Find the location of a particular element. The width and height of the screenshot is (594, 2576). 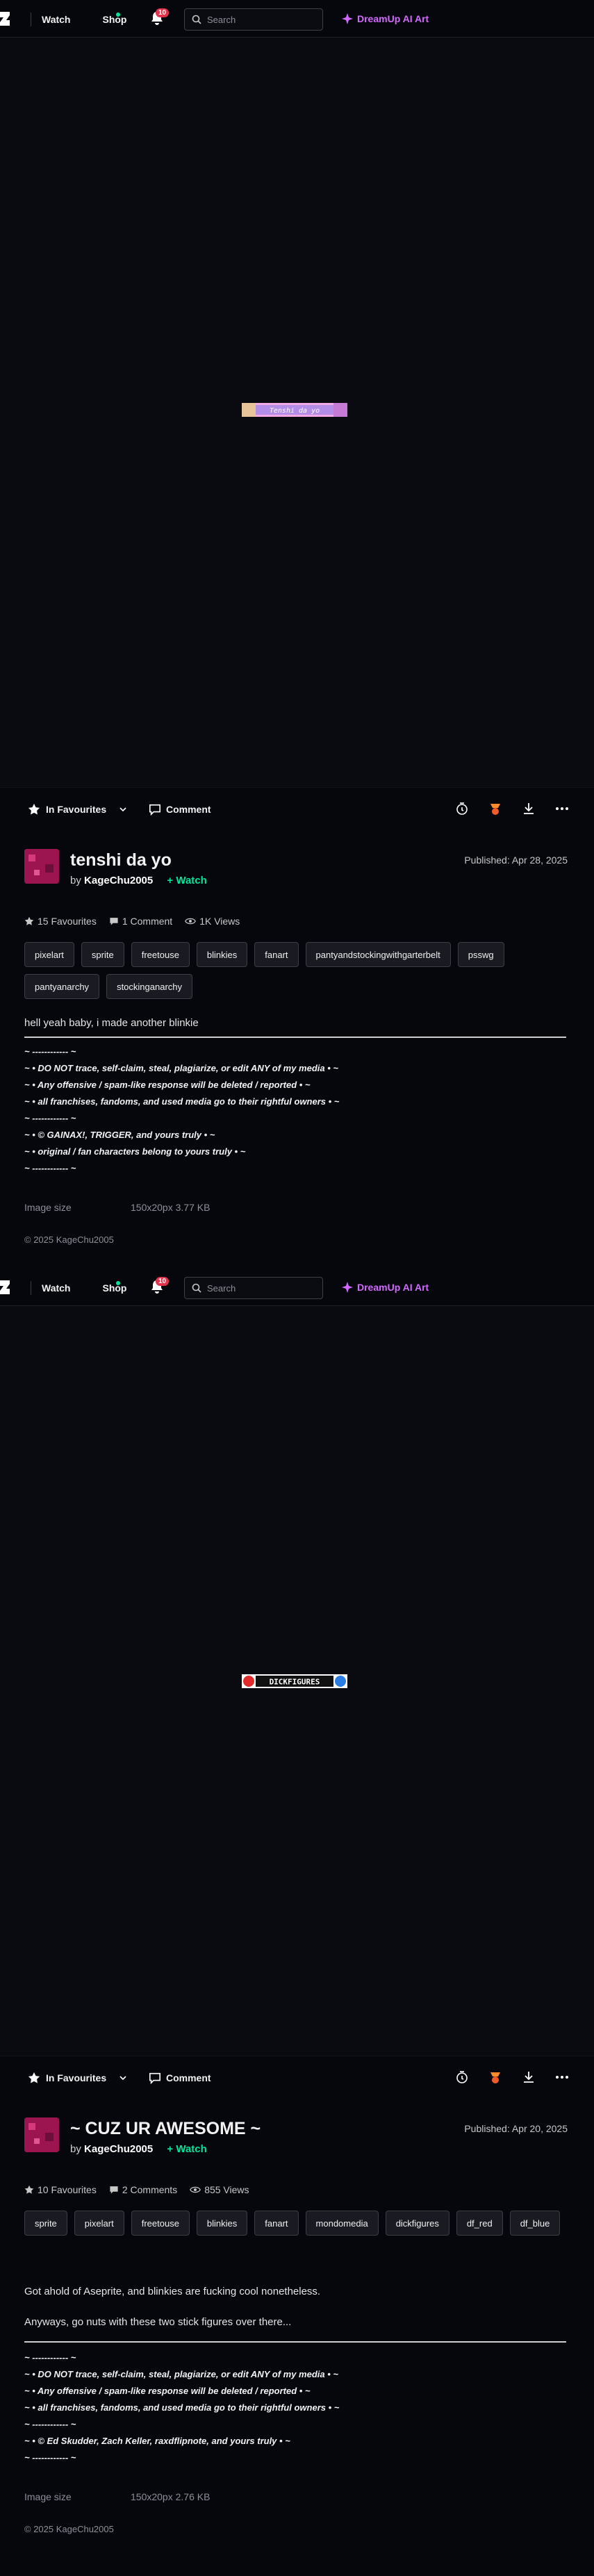

tag-chip: dickfigures is located at coordinates (417, 2223).